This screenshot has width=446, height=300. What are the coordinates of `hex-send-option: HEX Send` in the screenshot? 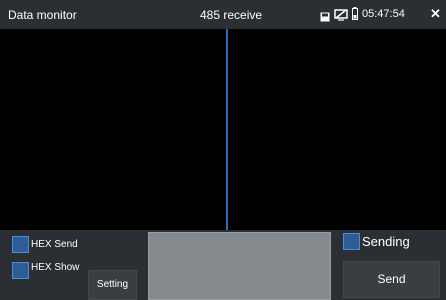 It's located at (45, 244).